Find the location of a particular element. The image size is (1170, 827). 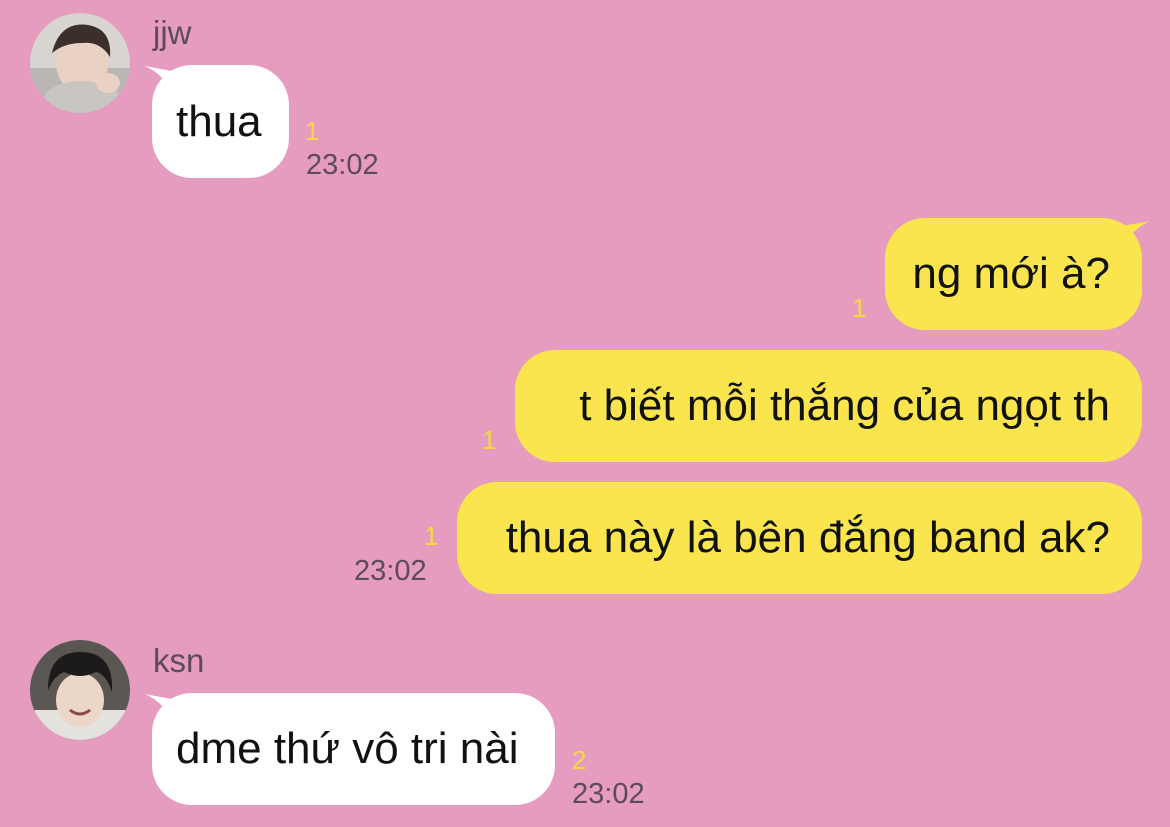

message-bubble: ng mới à? is located at coordinates (1013, 274).